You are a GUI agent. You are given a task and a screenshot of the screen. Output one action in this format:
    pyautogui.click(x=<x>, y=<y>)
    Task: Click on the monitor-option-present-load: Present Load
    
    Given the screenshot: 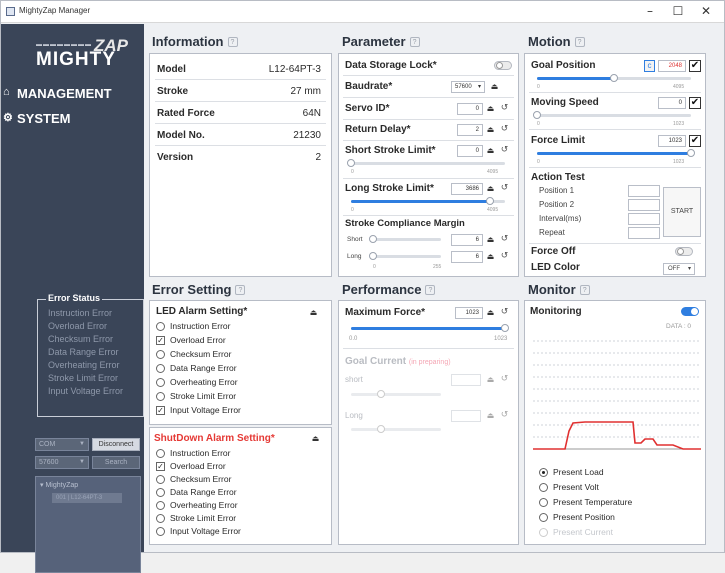 What is the action you would take?
    pyautogui.click(x=571, y=472)
    